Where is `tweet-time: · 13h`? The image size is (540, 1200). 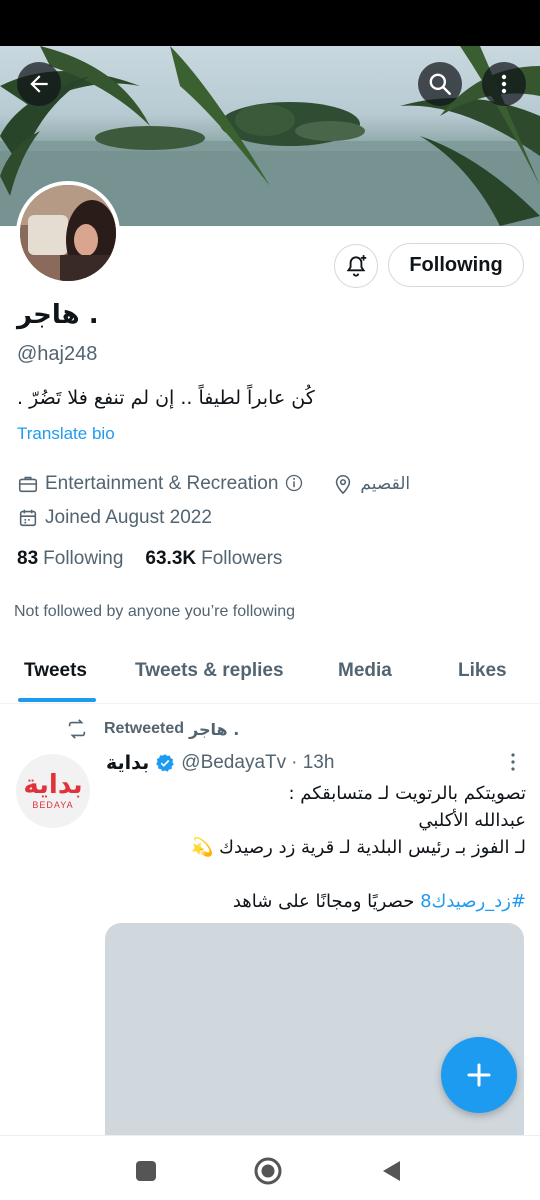
tweet-time: · 13h is located at coordinates (313, 762).